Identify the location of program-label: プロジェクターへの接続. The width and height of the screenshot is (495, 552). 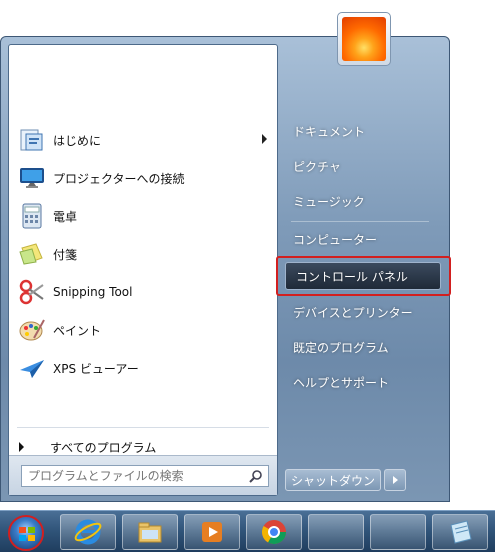
(119, 178).